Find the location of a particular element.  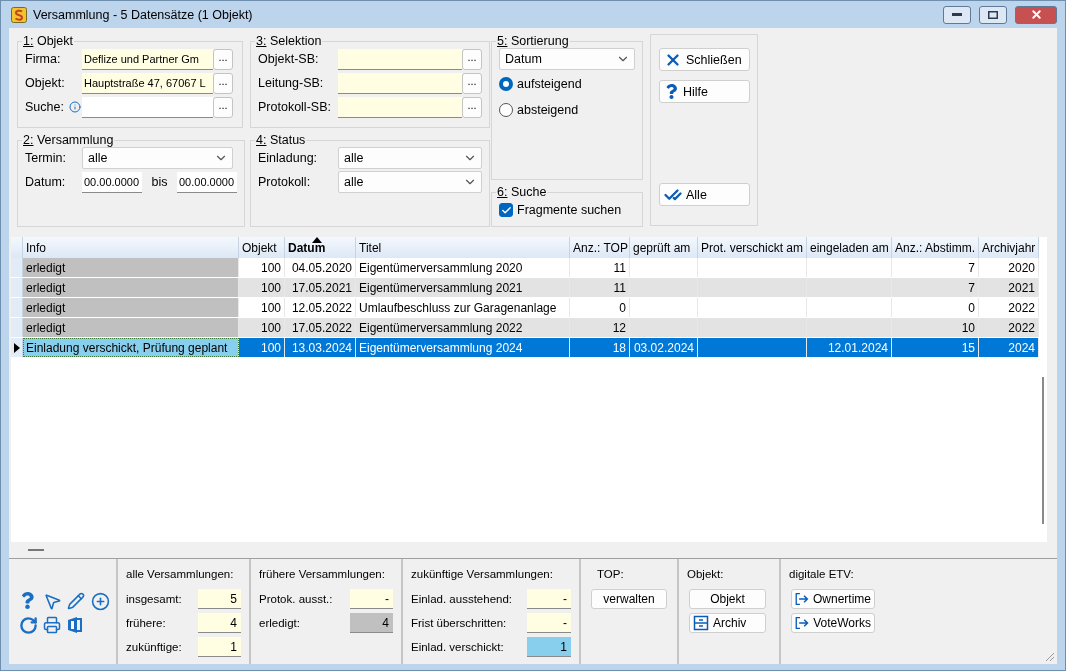

checkmark-icon is located at coordinates (506, 210).